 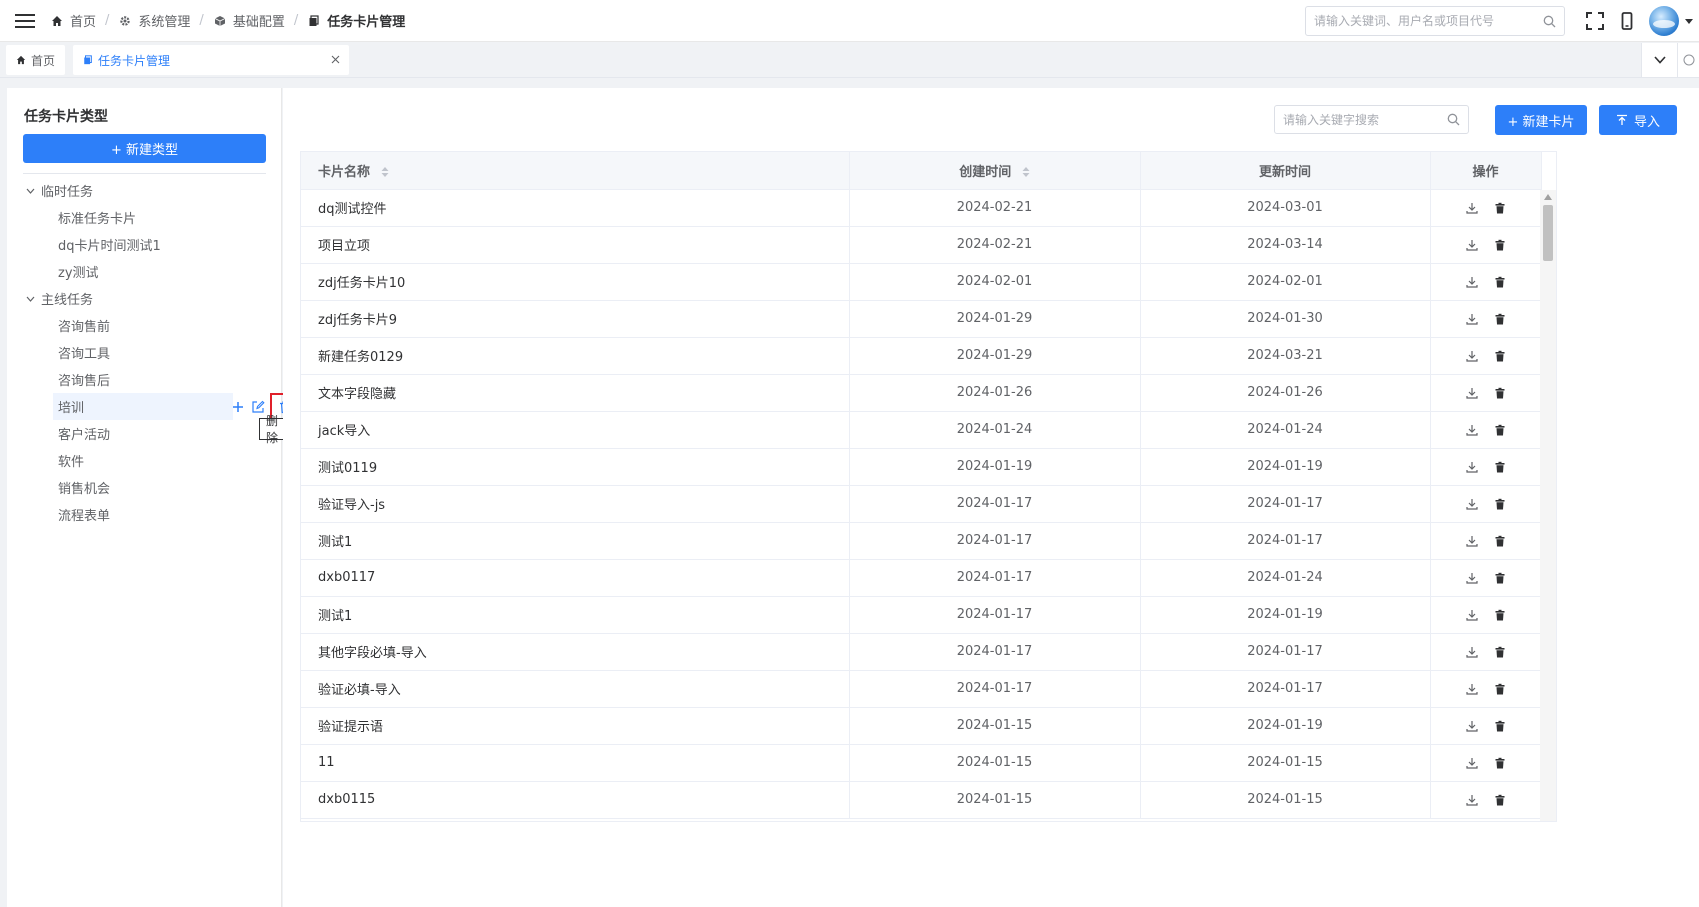 I want to click on tab-task-card-management: 任务卡片管理, so click(x=211, y=60).